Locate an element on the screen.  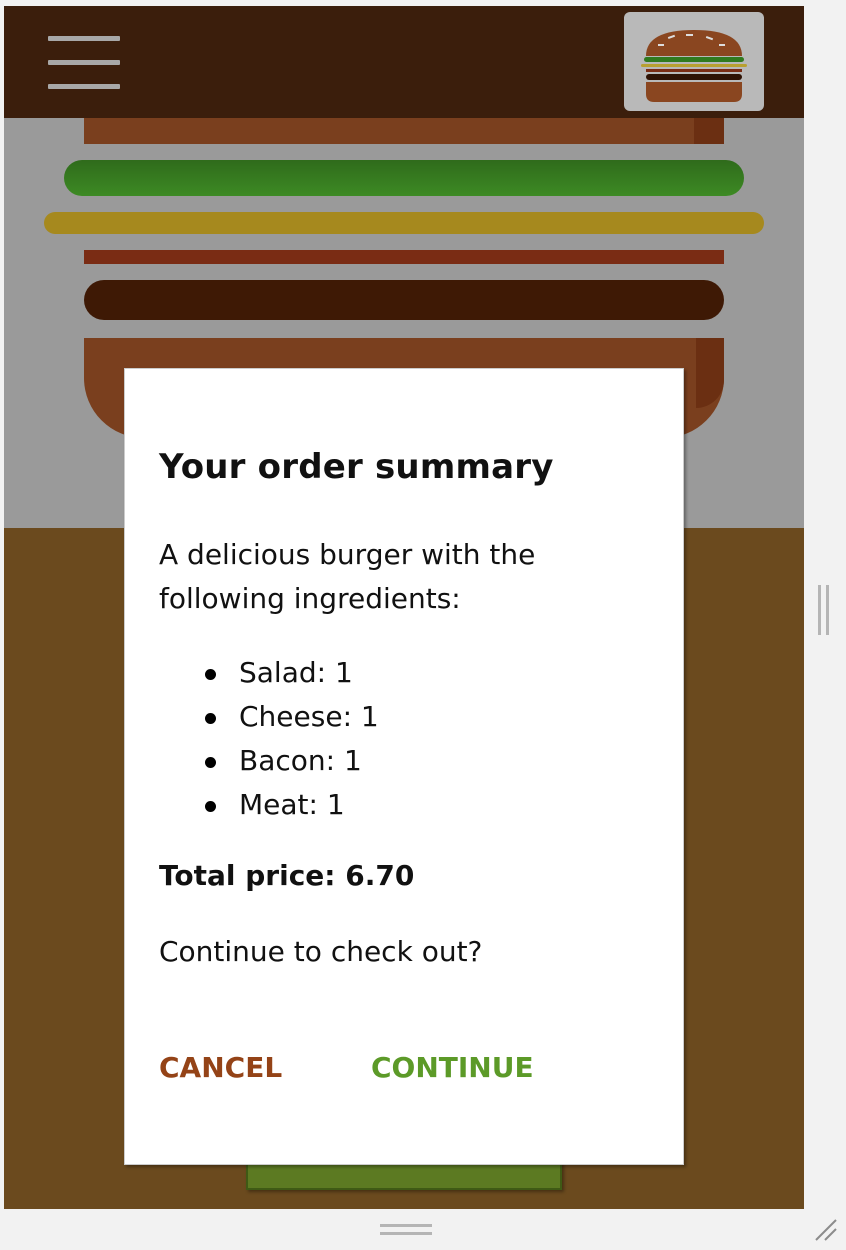
vertical-resize-handle is located at coordinates (824, 610).